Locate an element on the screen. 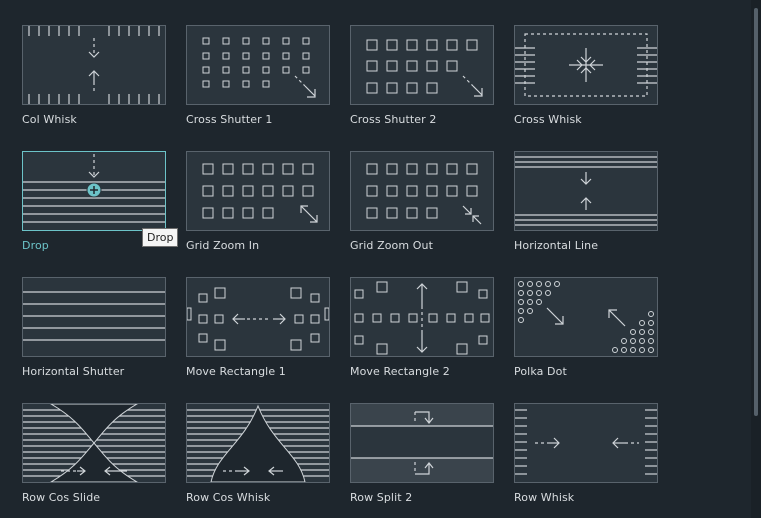 The height and width of the screenshot is (518, 761). transition-cross-shutter-1: Cross Shutter 1 is located at coordinates (258, 80).